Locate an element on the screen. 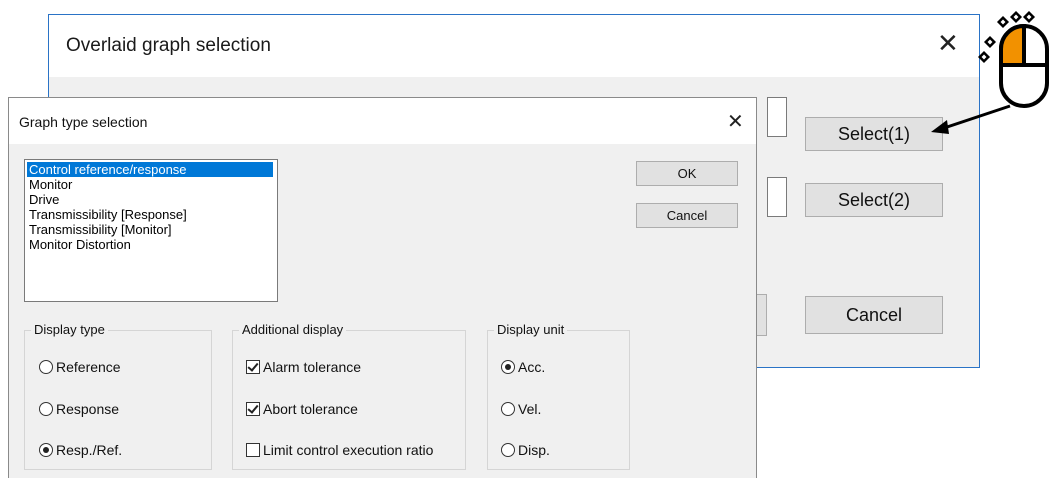 This screenshot has height=478, width=1053. list-item: Drive is located at coordinates (152, 199).